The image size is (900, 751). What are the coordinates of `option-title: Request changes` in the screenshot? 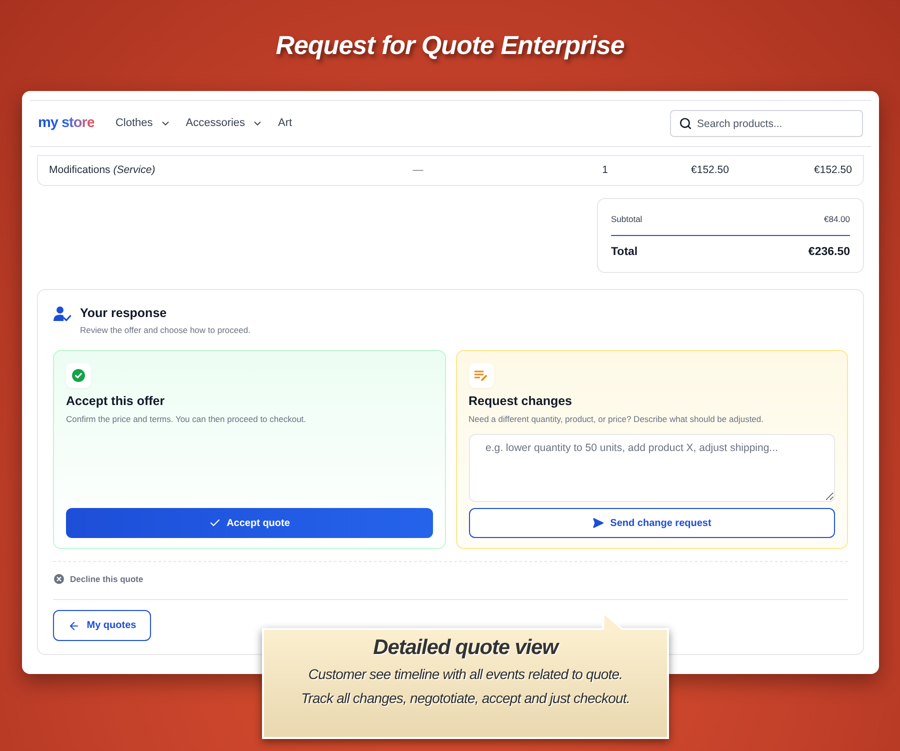 It's located at (521, 401).